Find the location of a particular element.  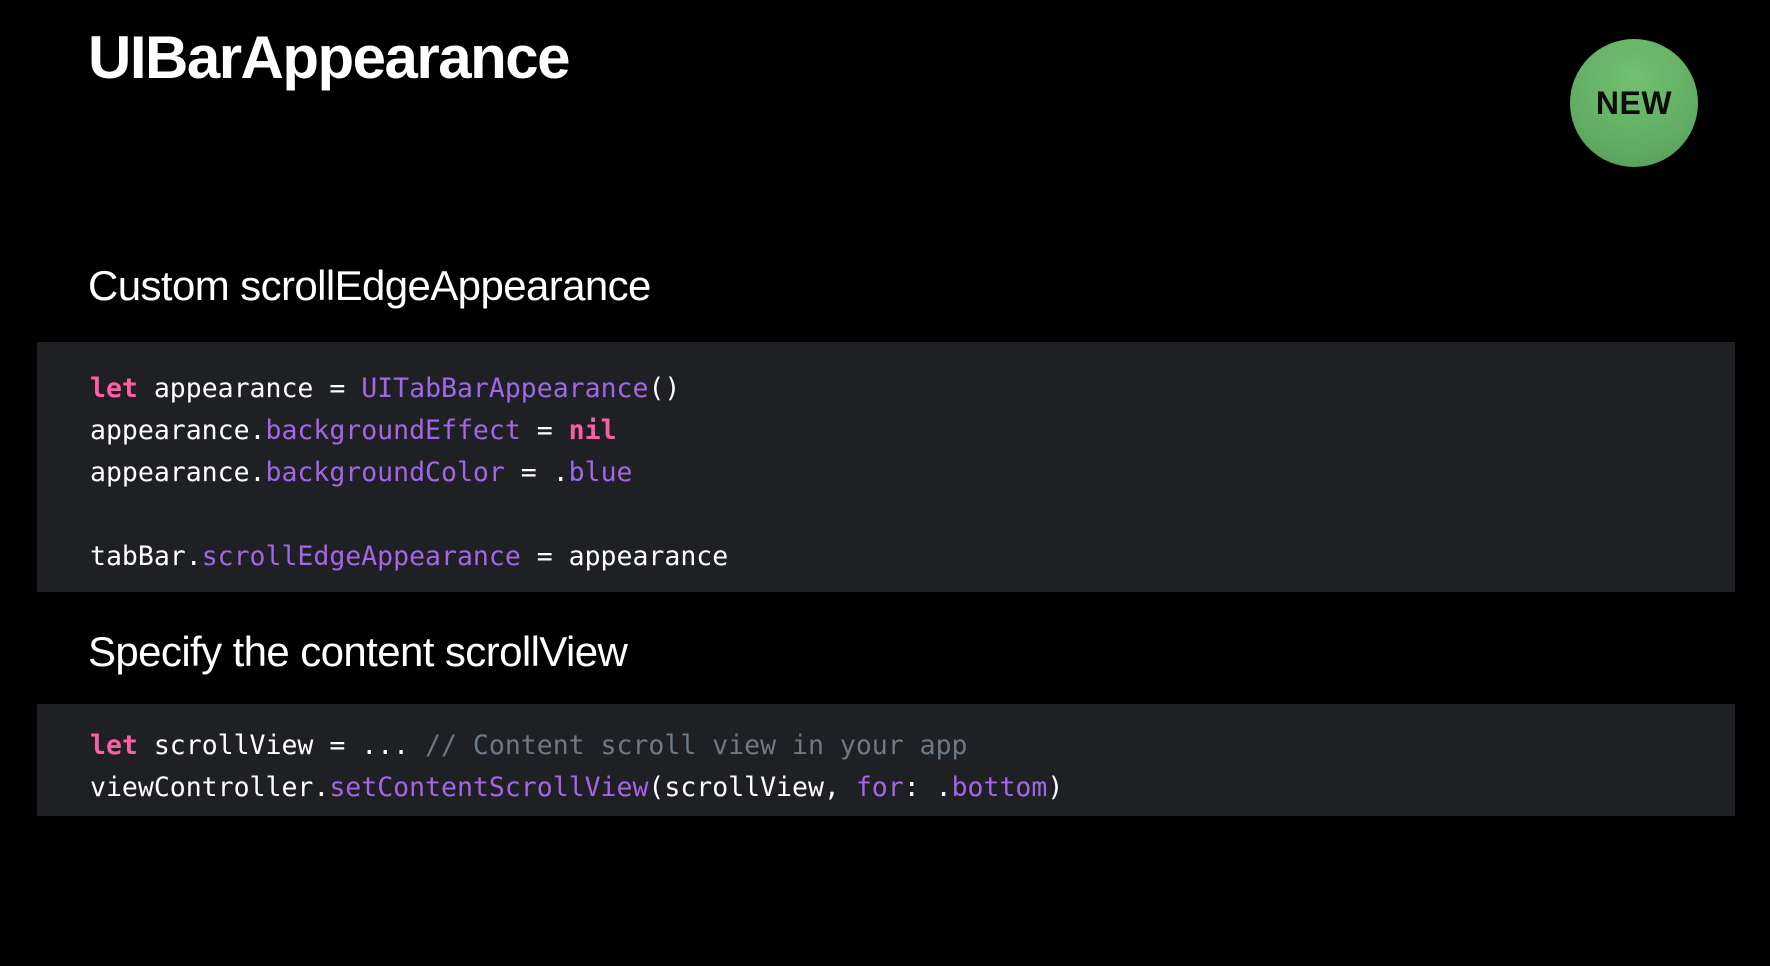

code-identifier: backgroundEffect is located at coordinates (393, 430).